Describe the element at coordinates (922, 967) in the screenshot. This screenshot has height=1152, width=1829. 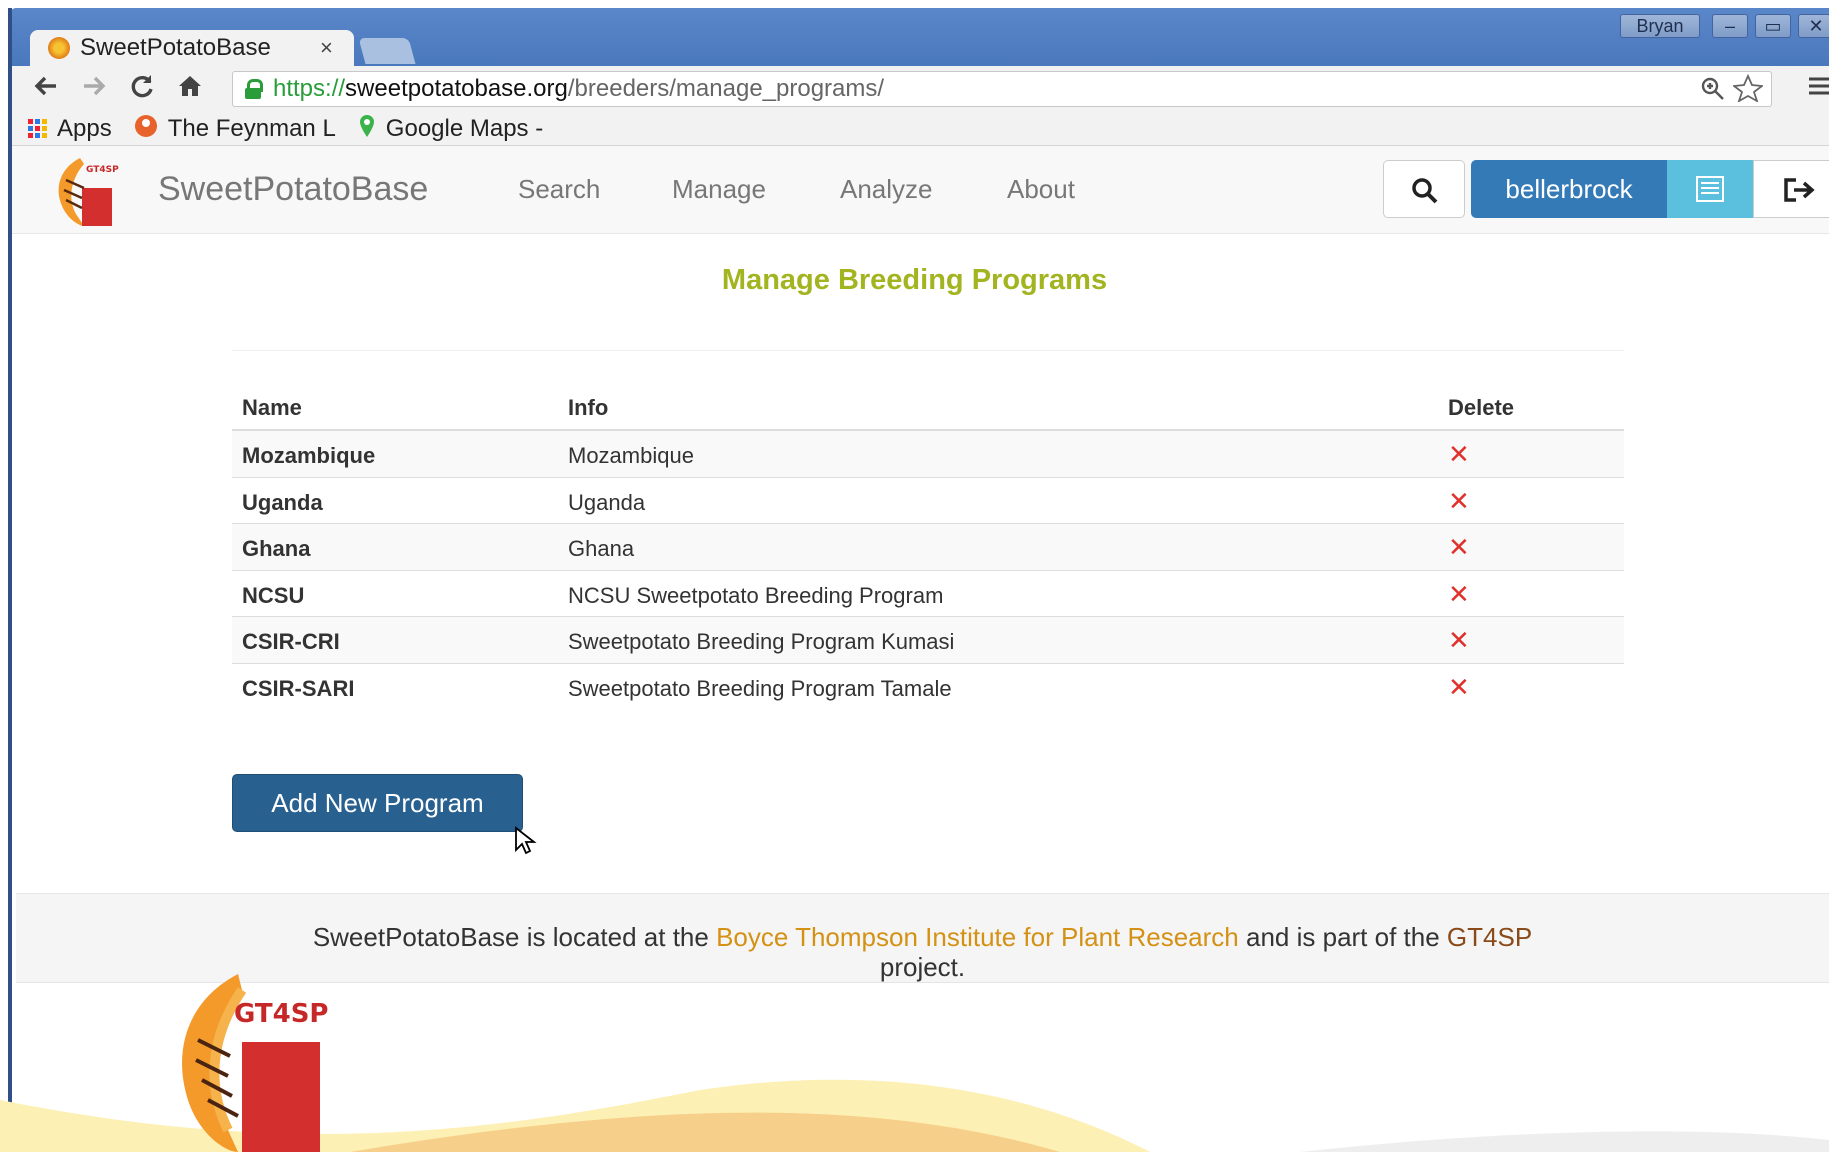
I see `footer-text-3: project.` at that location.